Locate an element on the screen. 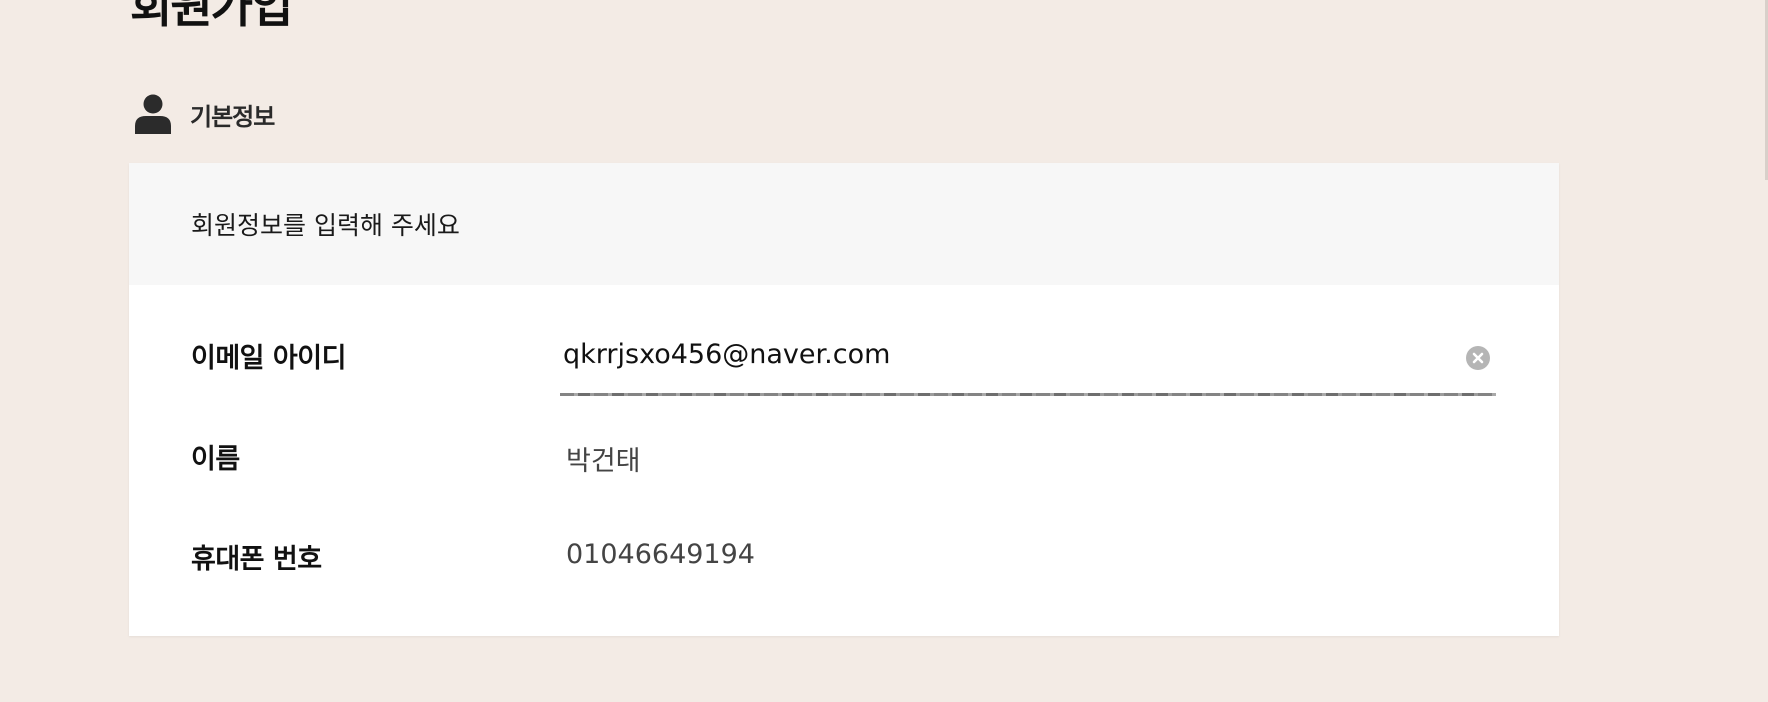  email-label: 이메일 아이디 is located at coordinates (268, 358).